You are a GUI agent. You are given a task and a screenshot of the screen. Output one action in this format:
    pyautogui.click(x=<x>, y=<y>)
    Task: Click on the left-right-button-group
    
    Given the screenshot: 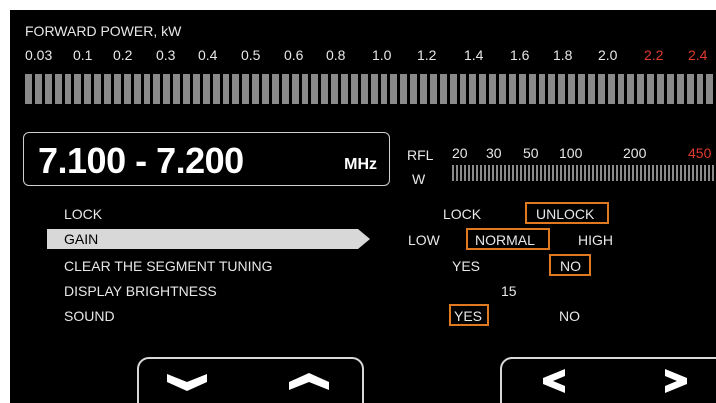 What is the action you would take?
    pyautogui.click(x=608, y=380)
    